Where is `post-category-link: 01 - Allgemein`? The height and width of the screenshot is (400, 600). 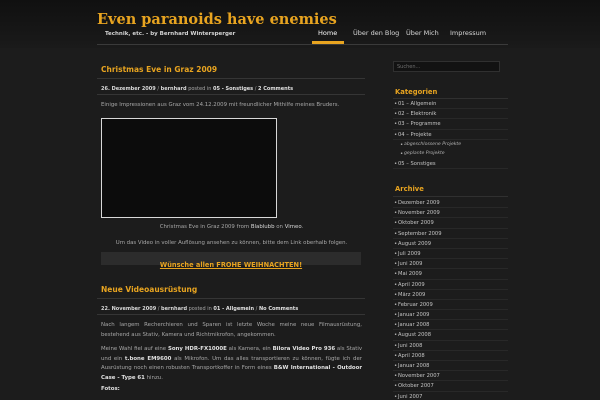
post-category-link: 01 - Allgemein is located at coordinates (233, 309).